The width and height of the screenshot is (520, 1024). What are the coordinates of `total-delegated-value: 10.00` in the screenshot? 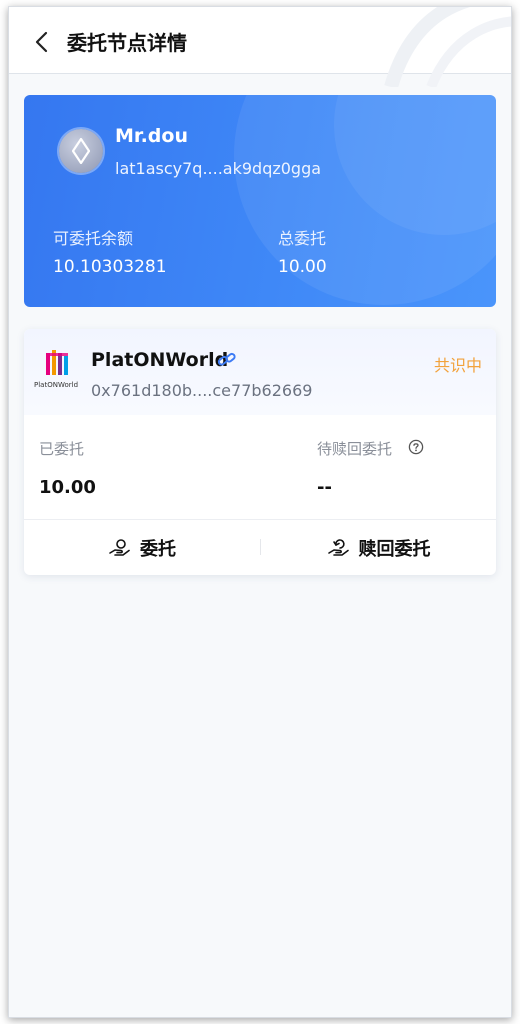 It's located at (302, 267).